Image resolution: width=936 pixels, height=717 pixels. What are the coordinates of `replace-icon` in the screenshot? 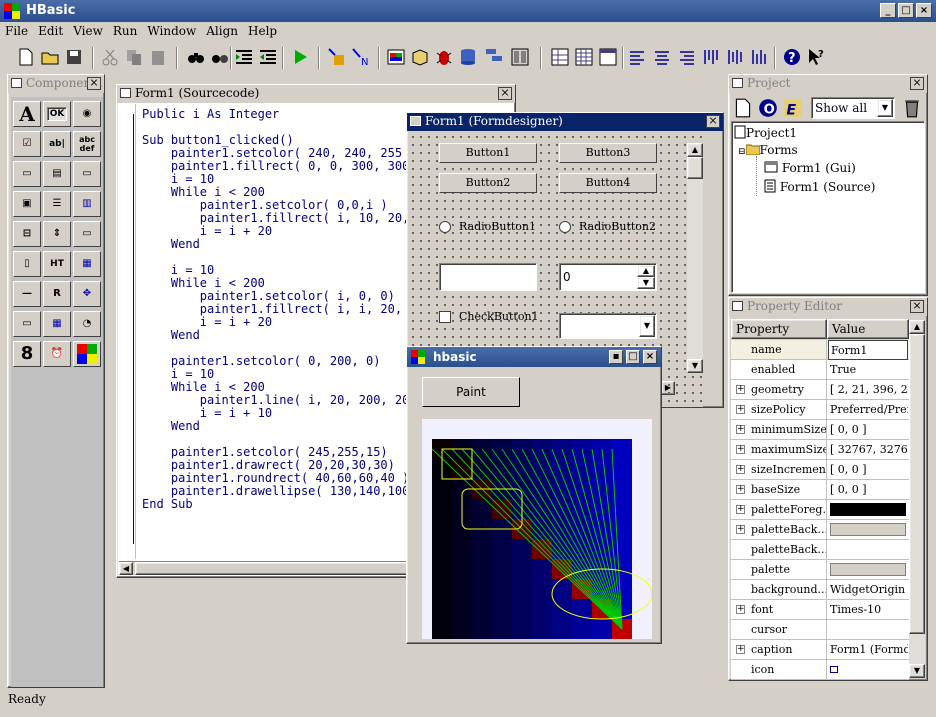 It's located at (220, 57).